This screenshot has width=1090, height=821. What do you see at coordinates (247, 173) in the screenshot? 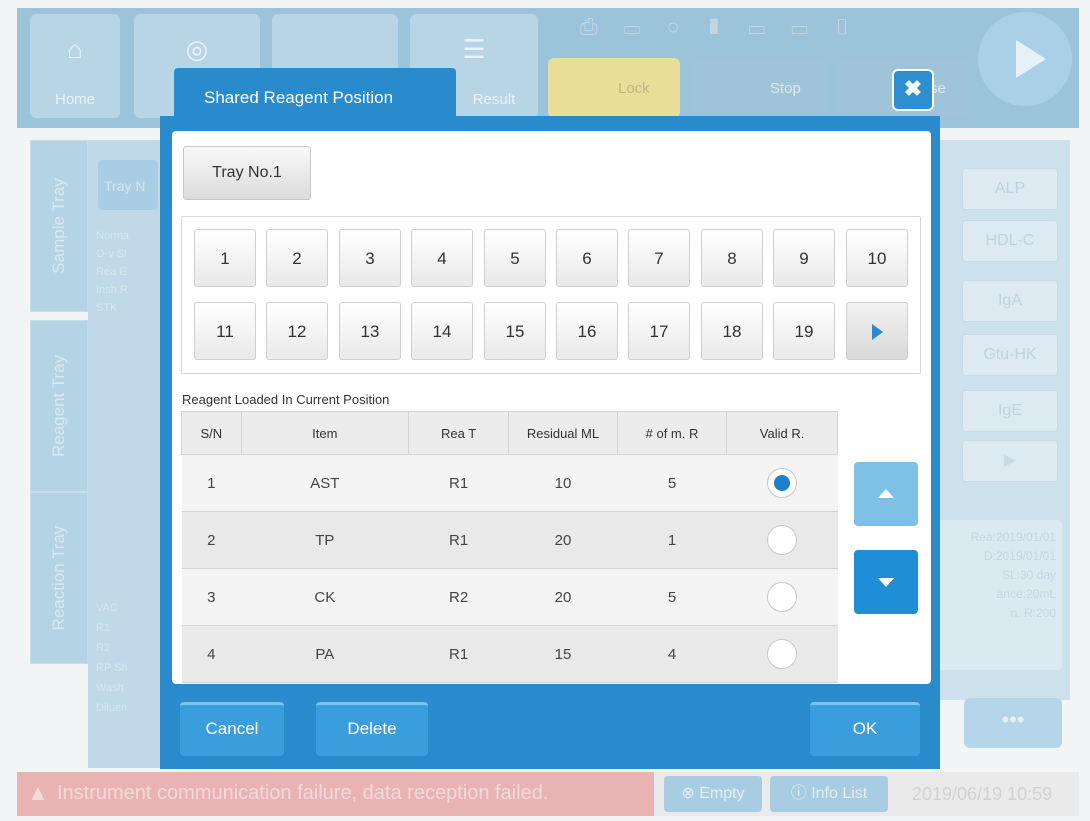
I see `tray-select-button: Tray No.1` at bounding box center [247, 173].